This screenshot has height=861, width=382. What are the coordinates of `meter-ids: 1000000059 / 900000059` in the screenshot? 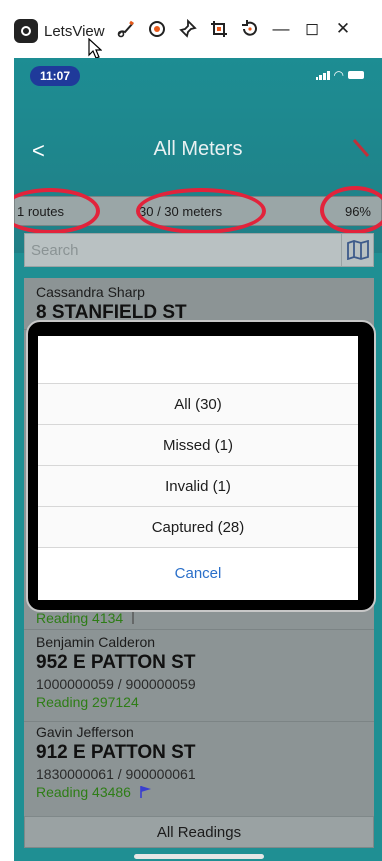 It's located at (116, 684).